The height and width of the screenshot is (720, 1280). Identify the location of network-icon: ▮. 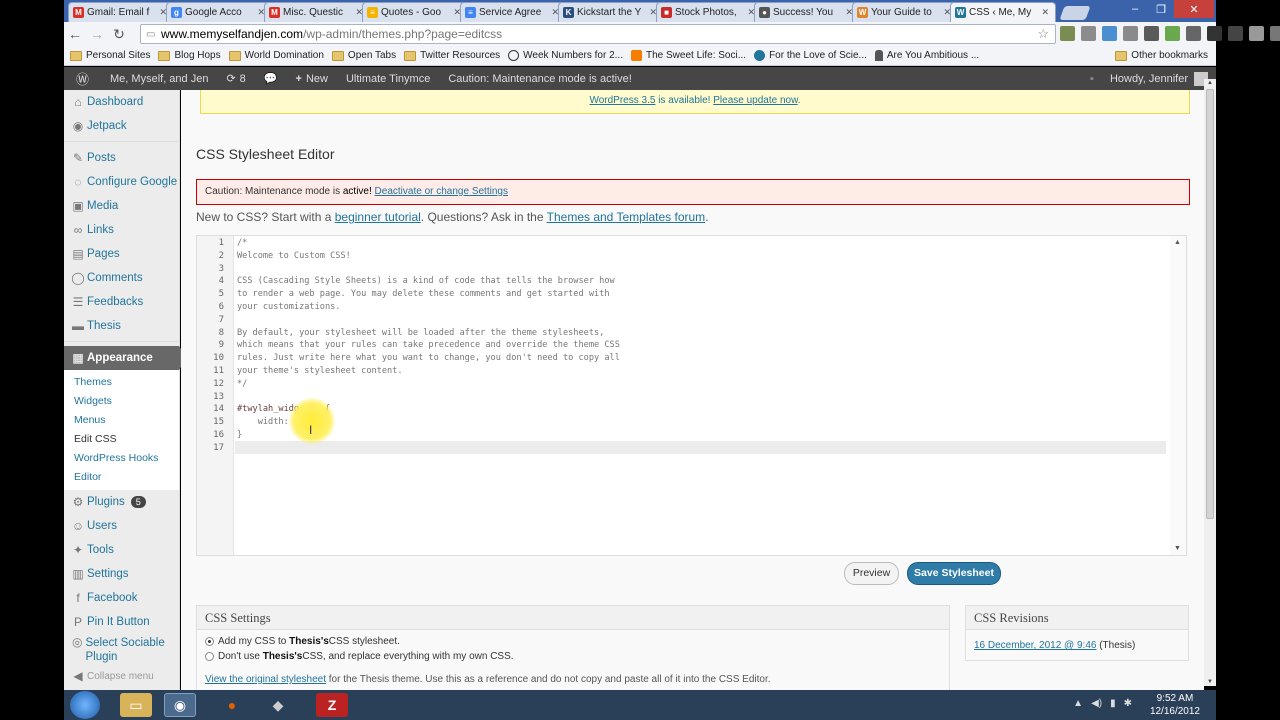
(1113, 703).